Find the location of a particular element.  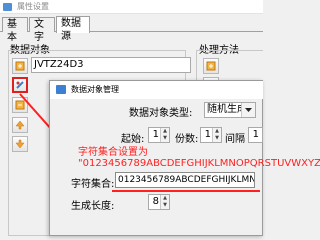

add-button is located at coordinates (20, 66).